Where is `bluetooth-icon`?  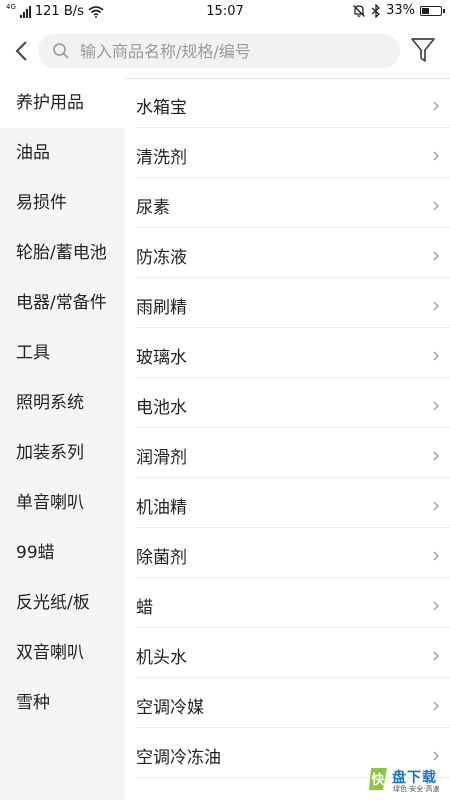 bluetooth-icon is located at coordinates (376, 10).